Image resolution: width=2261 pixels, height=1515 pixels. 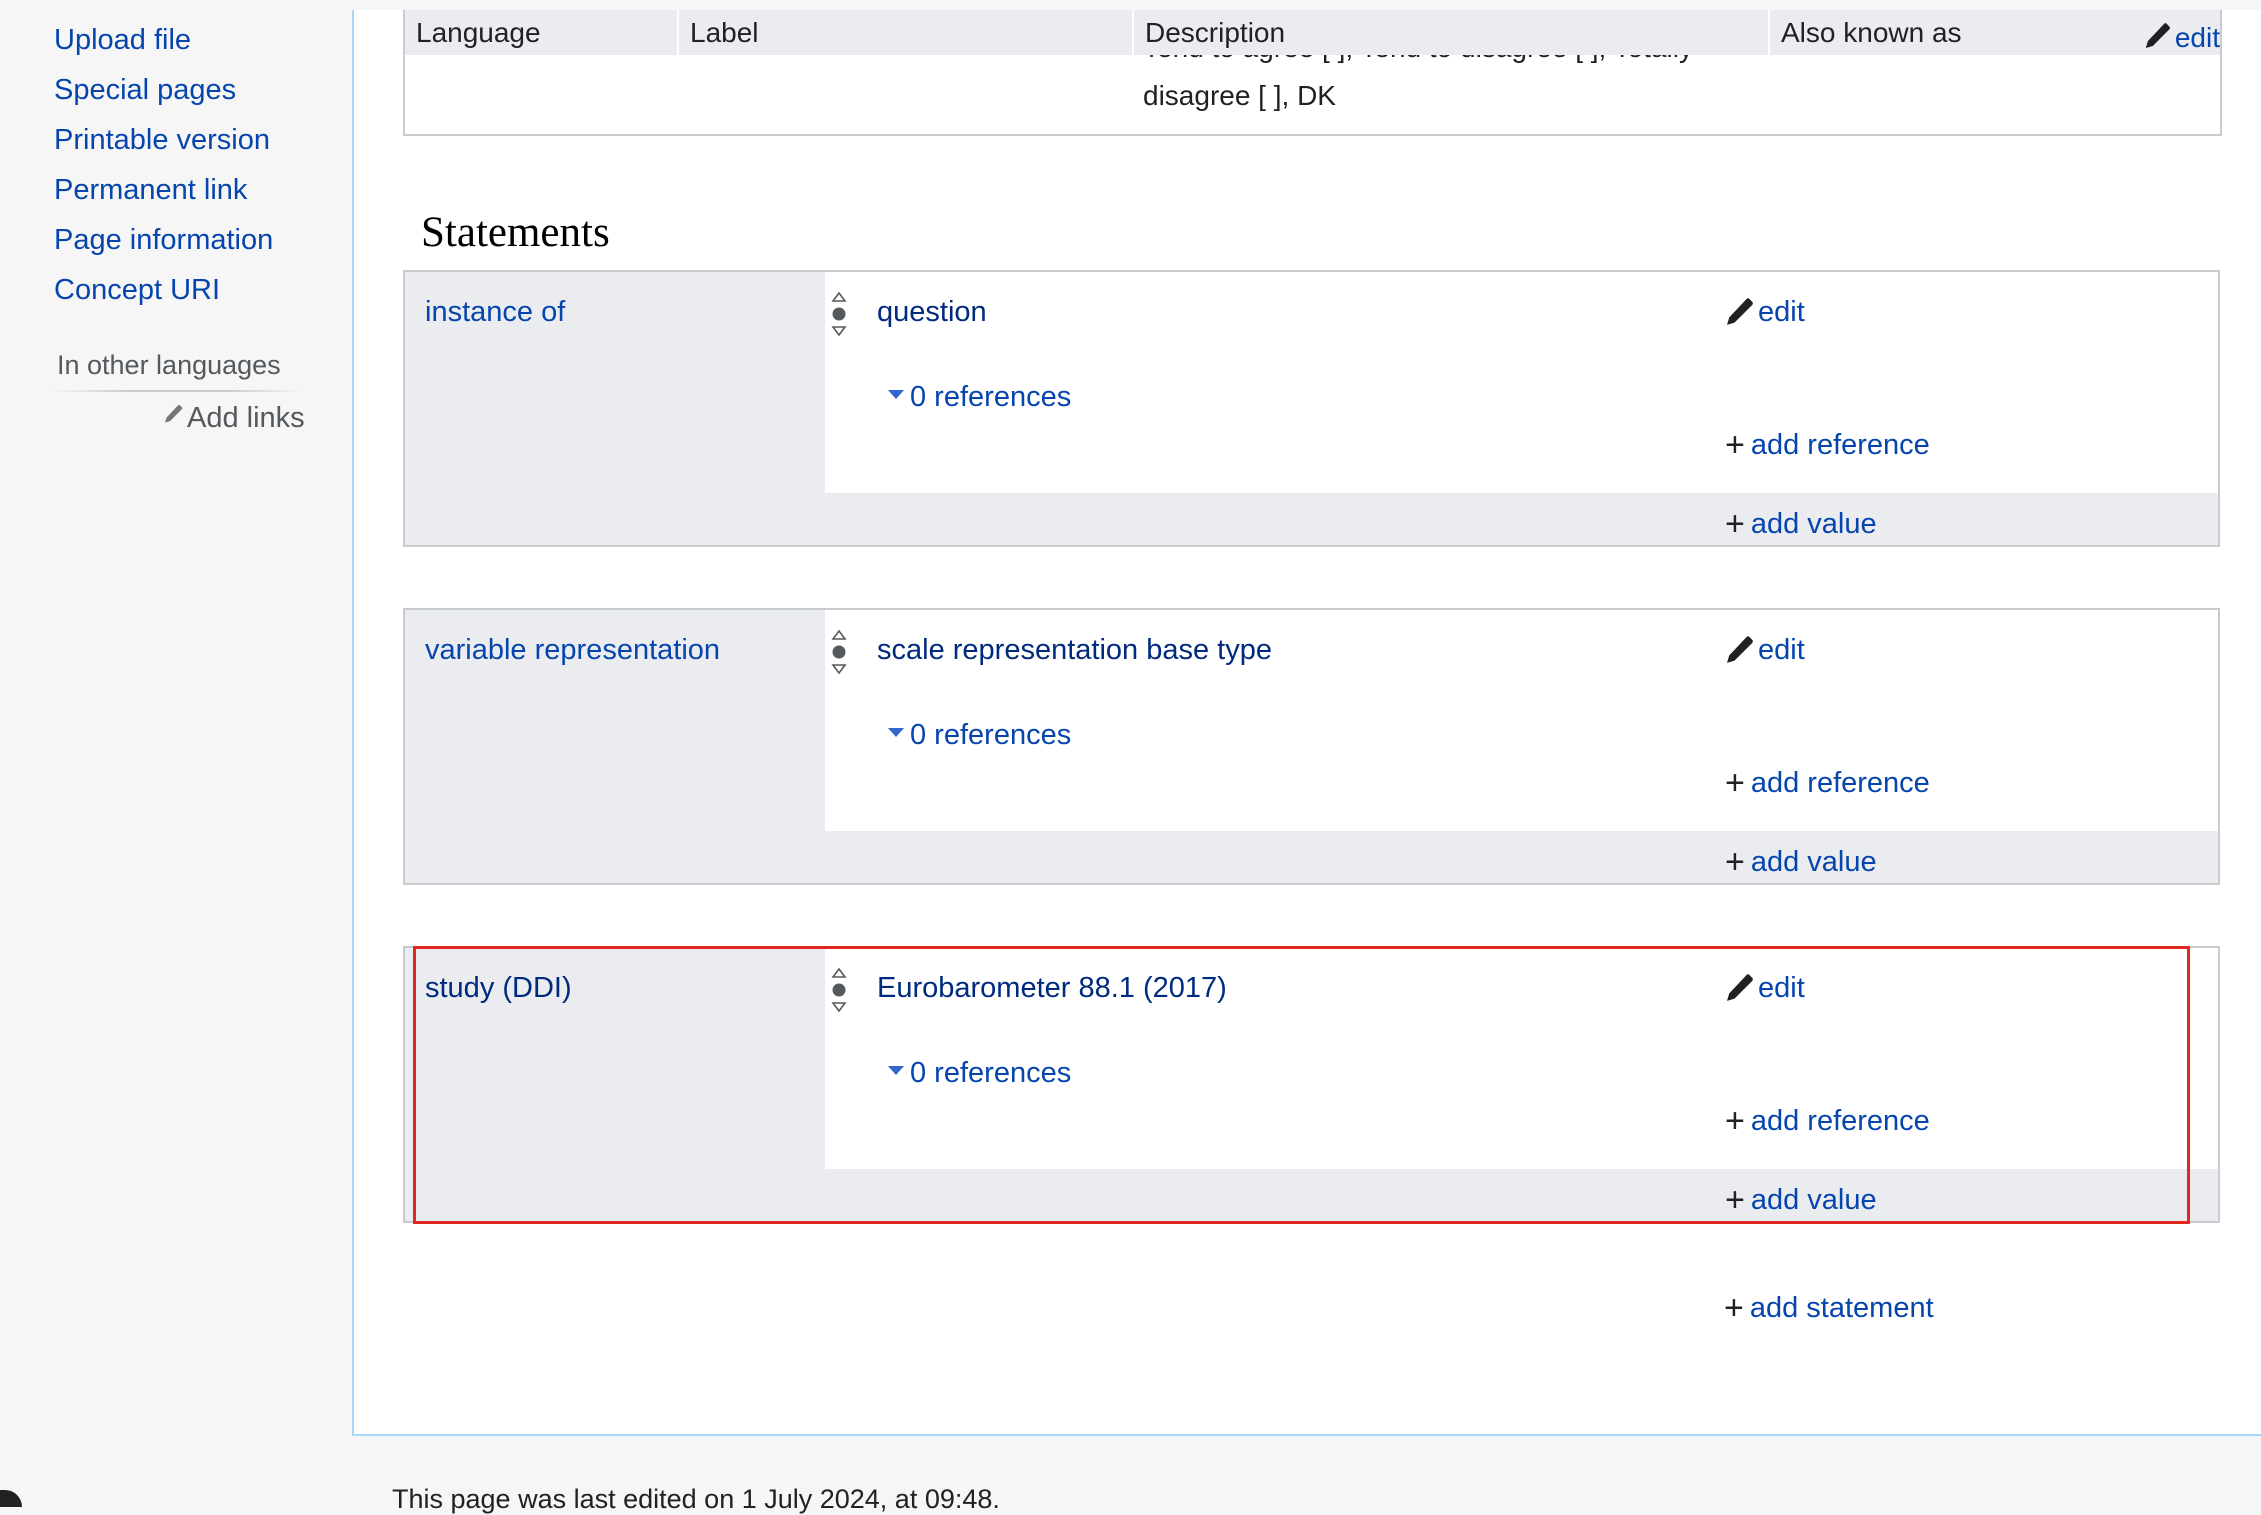 I want to click on column-label: Label, so click(x=904, y=32).